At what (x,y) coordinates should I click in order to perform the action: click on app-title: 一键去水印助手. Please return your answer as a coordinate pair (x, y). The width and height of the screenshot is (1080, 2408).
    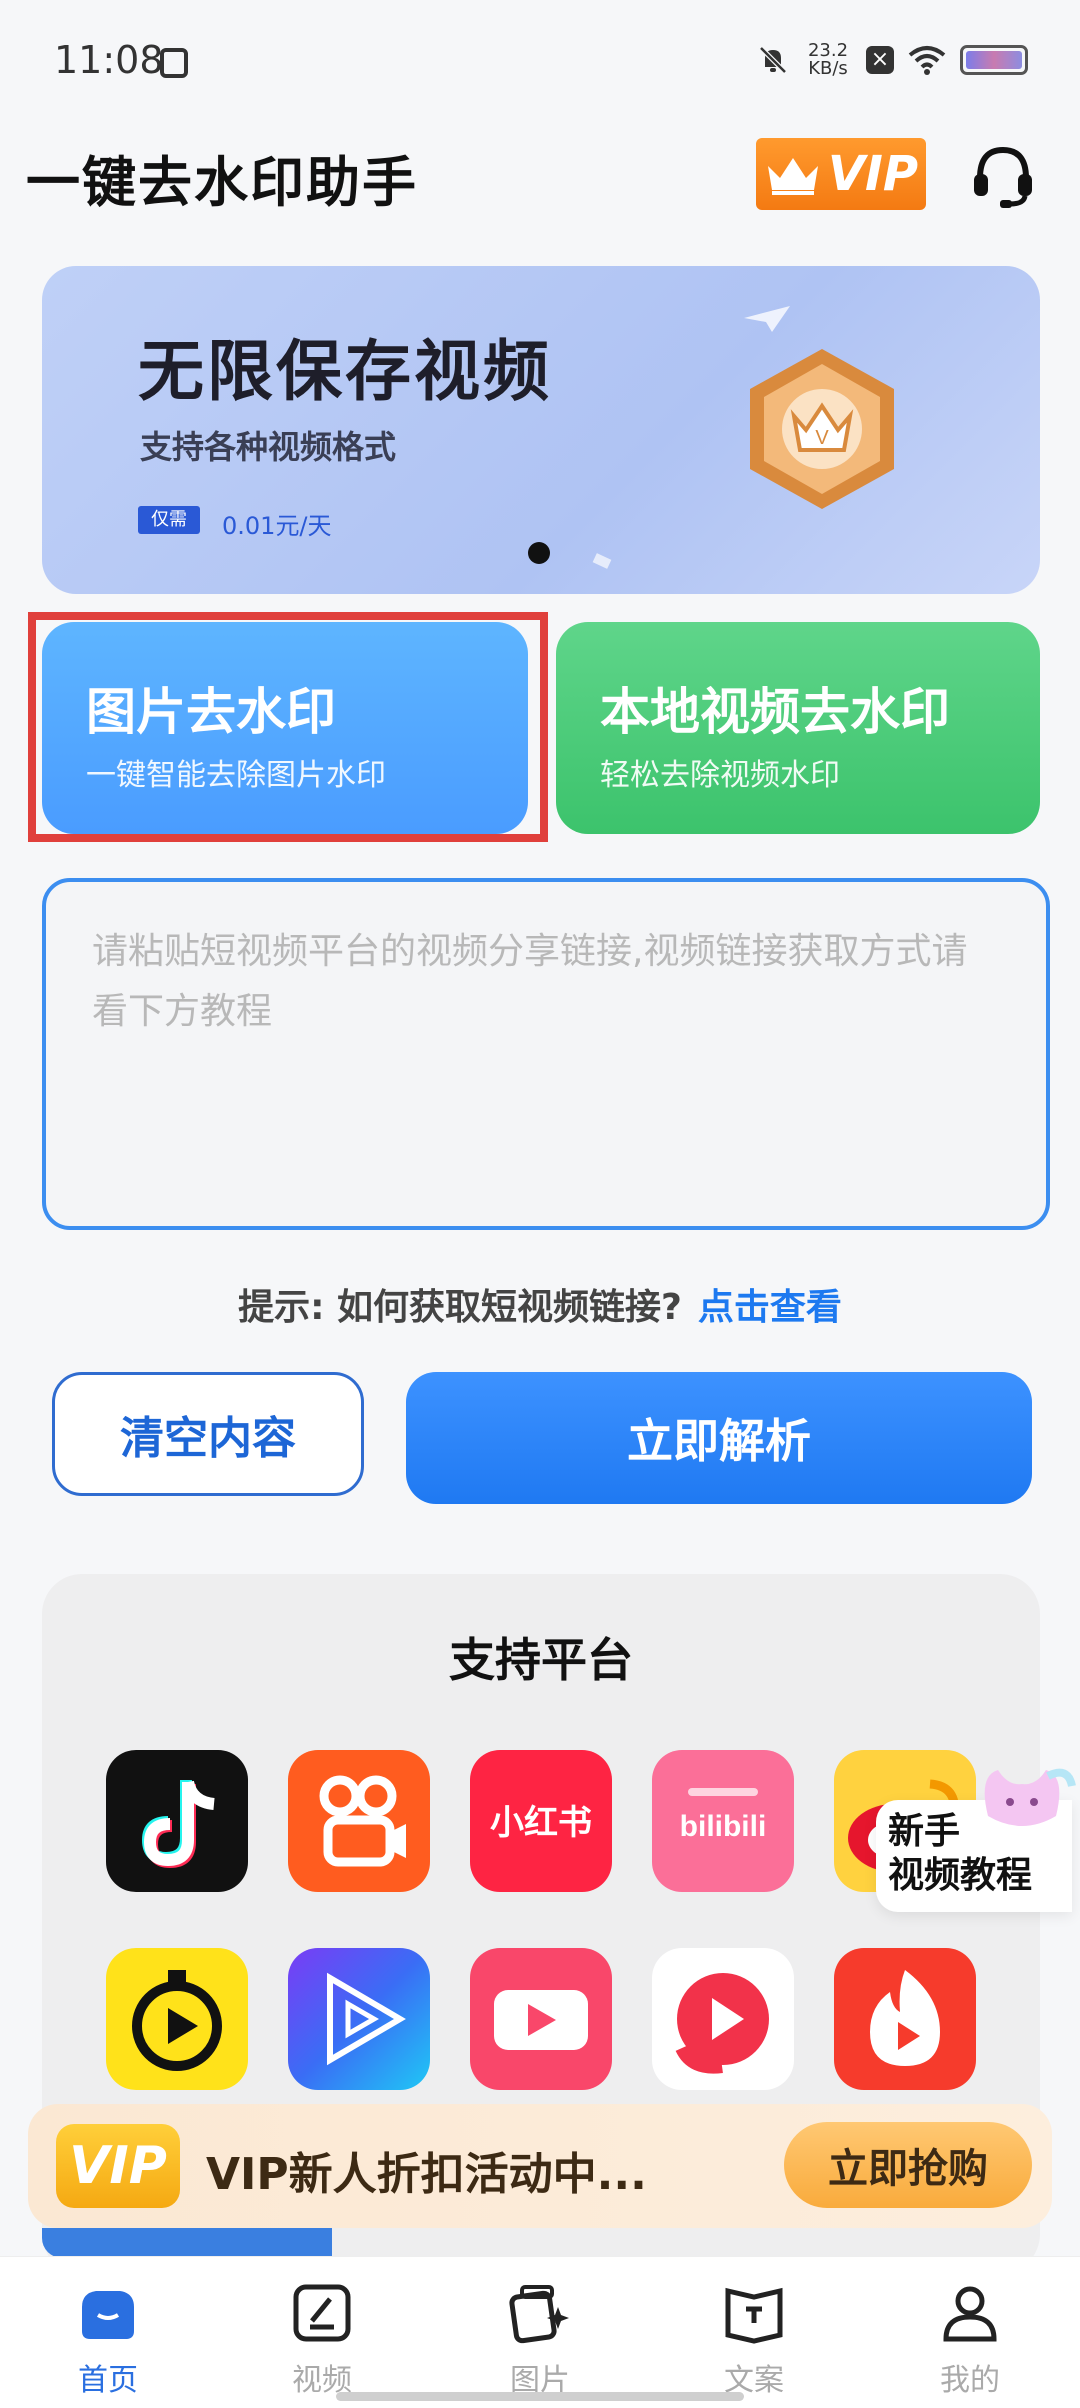
    Looking at the image, I should click on (222, 182).